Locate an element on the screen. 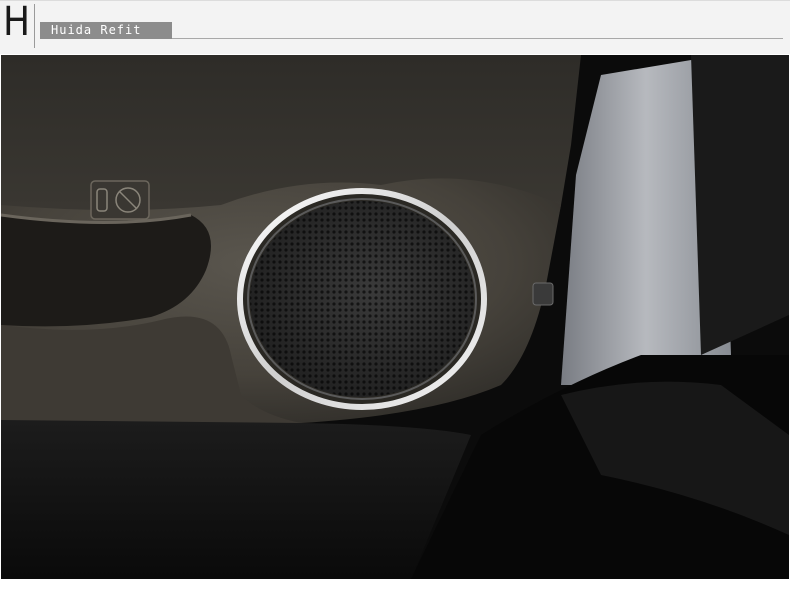 The image size is (790, 613). header-underline is located at coordinates (477, 38).